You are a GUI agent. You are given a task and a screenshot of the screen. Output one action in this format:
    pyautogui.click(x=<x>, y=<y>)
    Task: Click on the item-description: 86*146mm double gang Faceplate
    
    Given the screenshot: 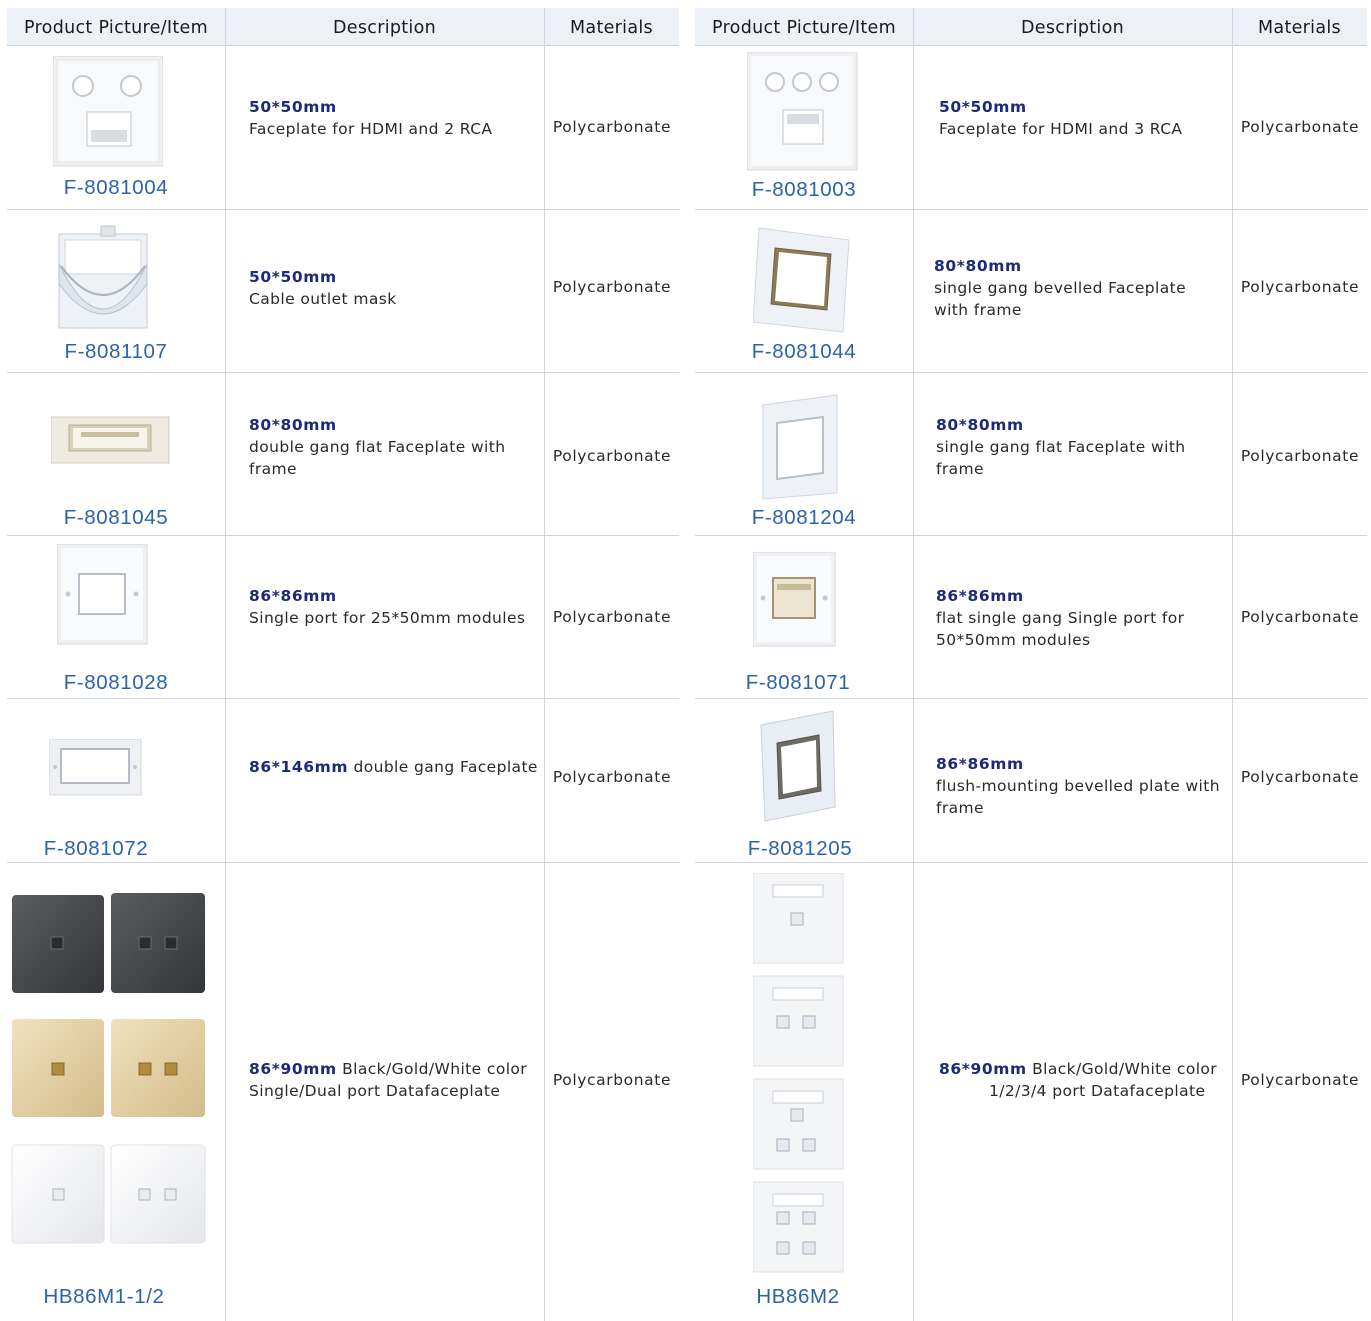 What is the action you would take?
    pyautogui.click(x=394, y=767)
    